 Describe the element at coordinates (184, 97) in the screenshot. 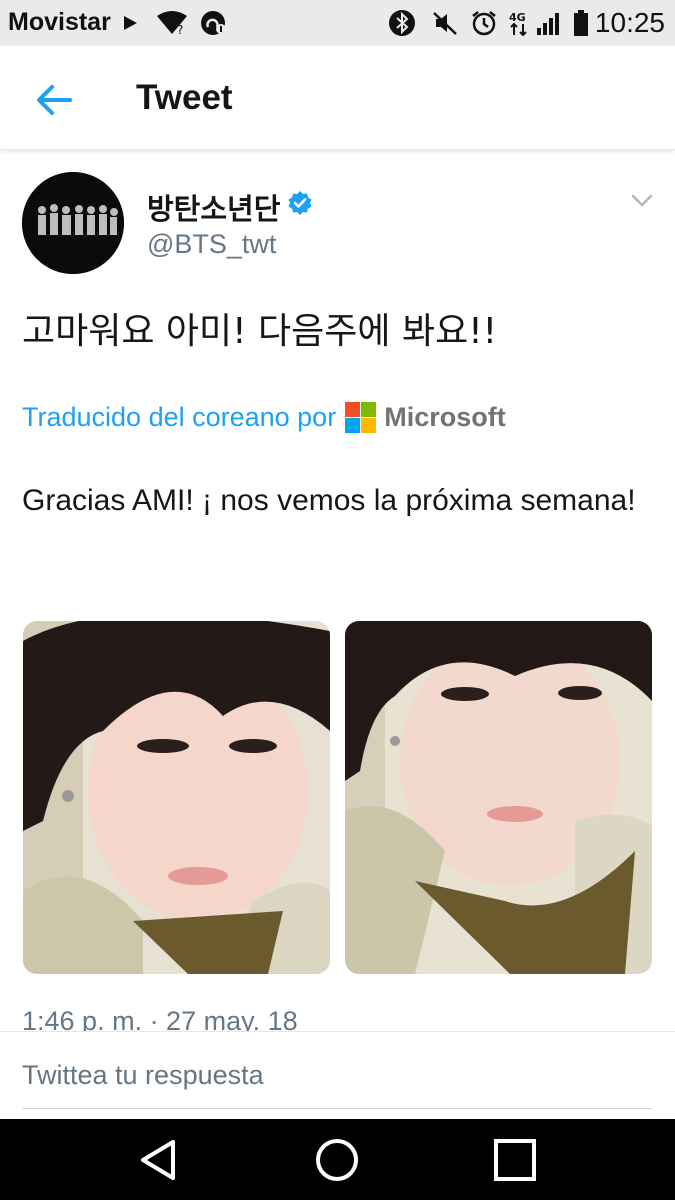

I see `page-title: Tweet` at that location.